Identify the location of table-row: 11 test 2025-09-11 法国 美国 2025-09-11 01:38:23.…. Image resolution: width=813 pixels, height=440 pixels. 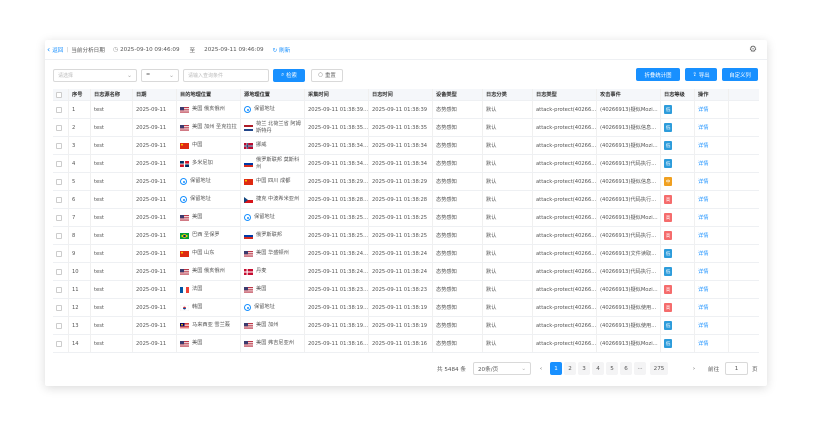
(406, 290).